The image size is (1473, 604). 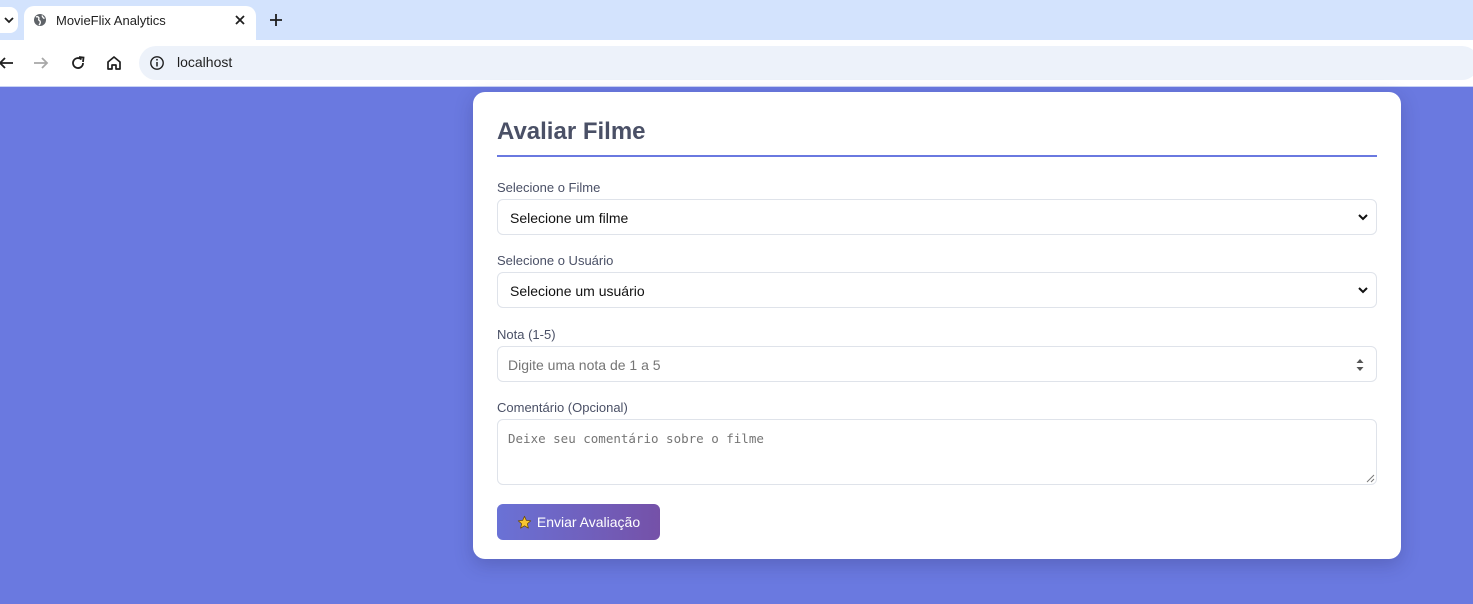 I want to click on comment-textarea-placeholder: Deixe seu comentário sobre o filme, so click(x=636, y=438).